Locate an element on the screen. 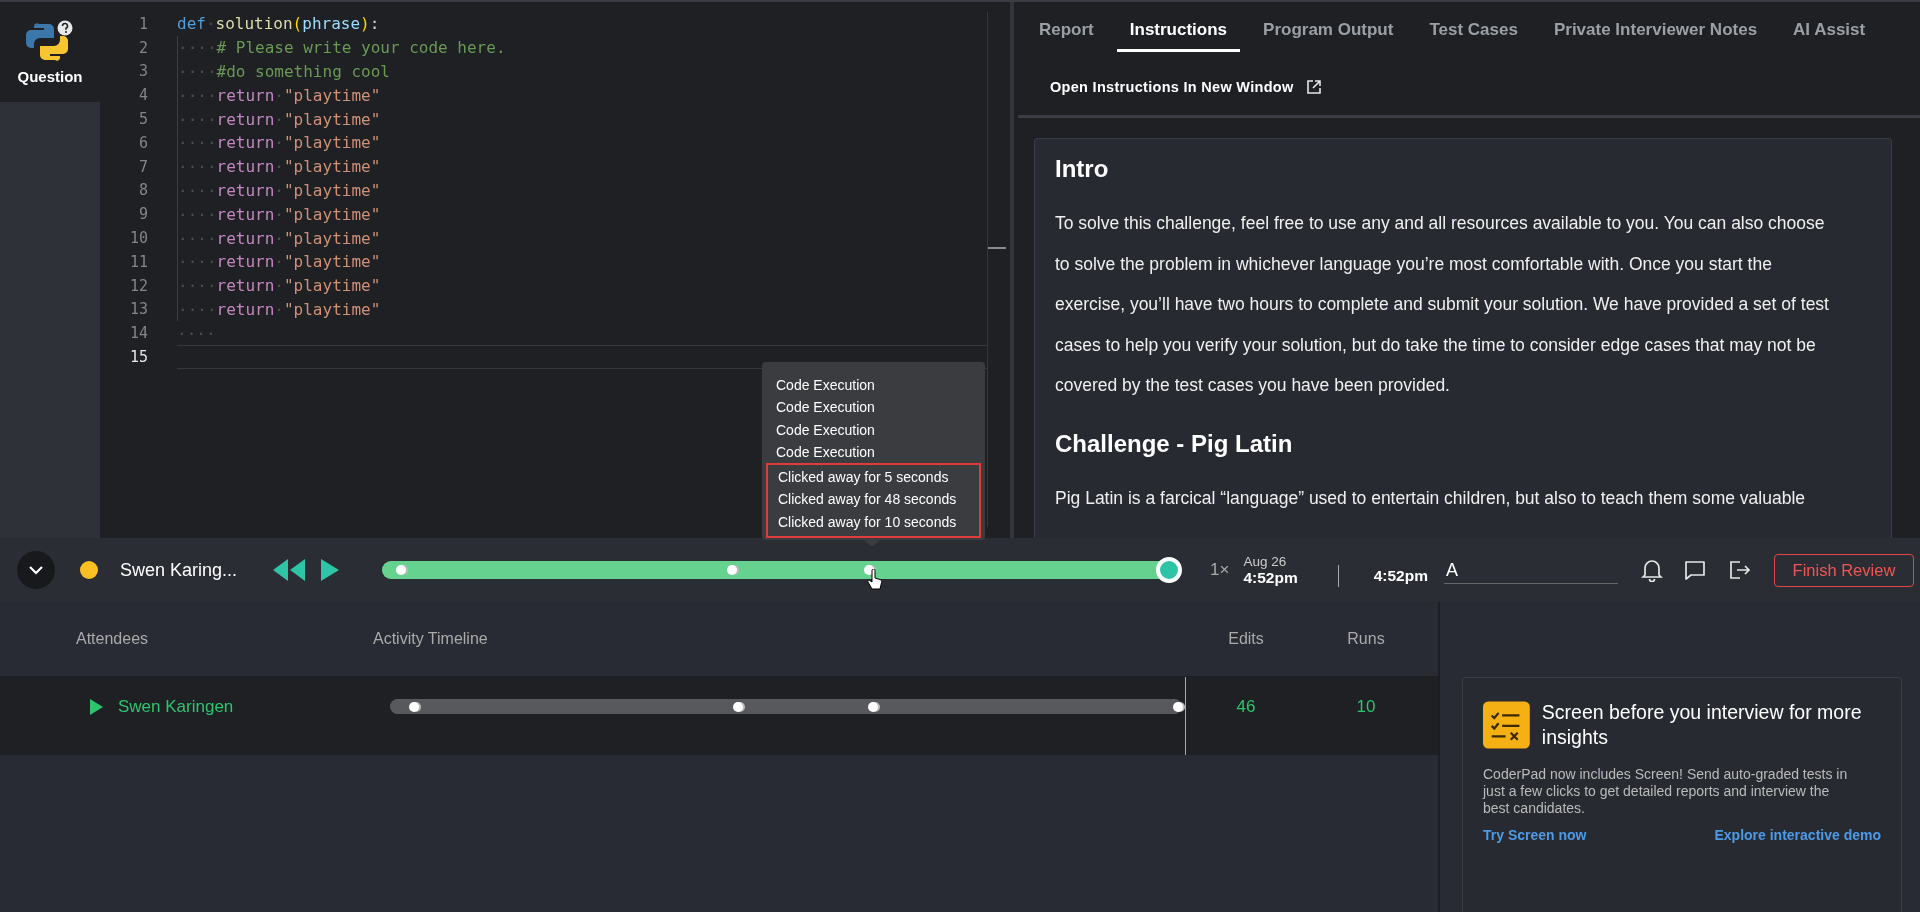  tab: Instructions is located at coordinates (1178, 34).